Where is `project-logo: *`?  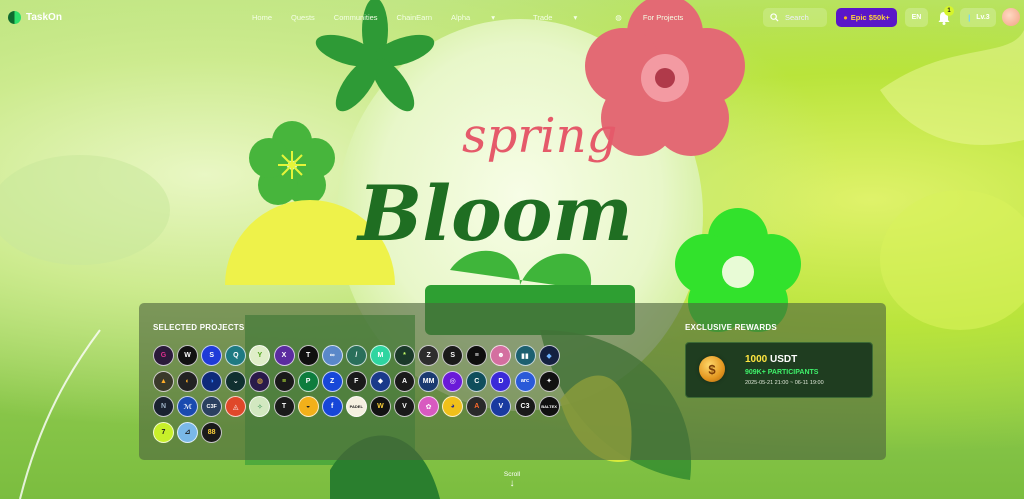
project-logo: * is located at coordinates (404, 355).